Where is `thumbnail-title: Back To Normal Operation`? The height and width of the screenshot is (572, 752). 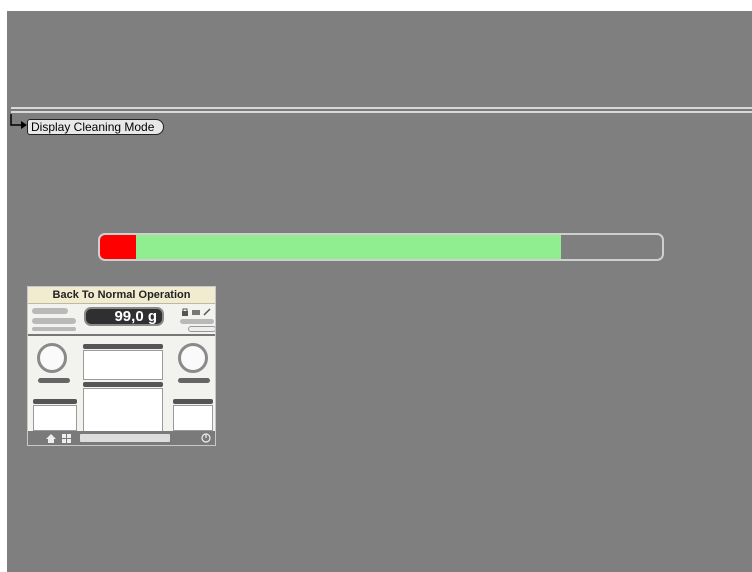 thumbnail-title: Back To Normal Operation is located at coordinates (121, 295).